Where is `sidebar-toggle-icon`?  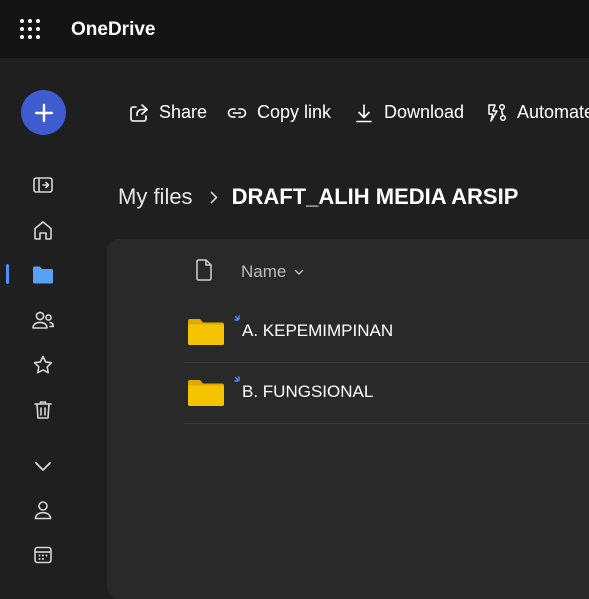 sidebar-toggle-icon is located at coordinates (43, 185).